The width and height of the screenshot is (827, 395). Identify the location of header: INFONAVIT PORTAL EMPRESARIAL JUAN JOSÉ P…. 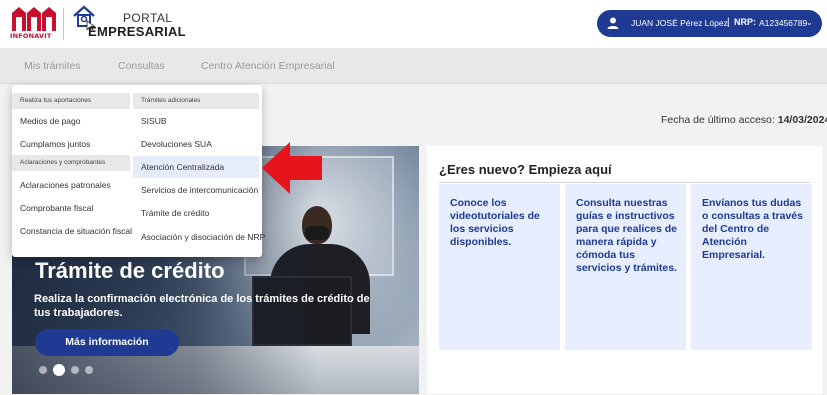
(413, 24).